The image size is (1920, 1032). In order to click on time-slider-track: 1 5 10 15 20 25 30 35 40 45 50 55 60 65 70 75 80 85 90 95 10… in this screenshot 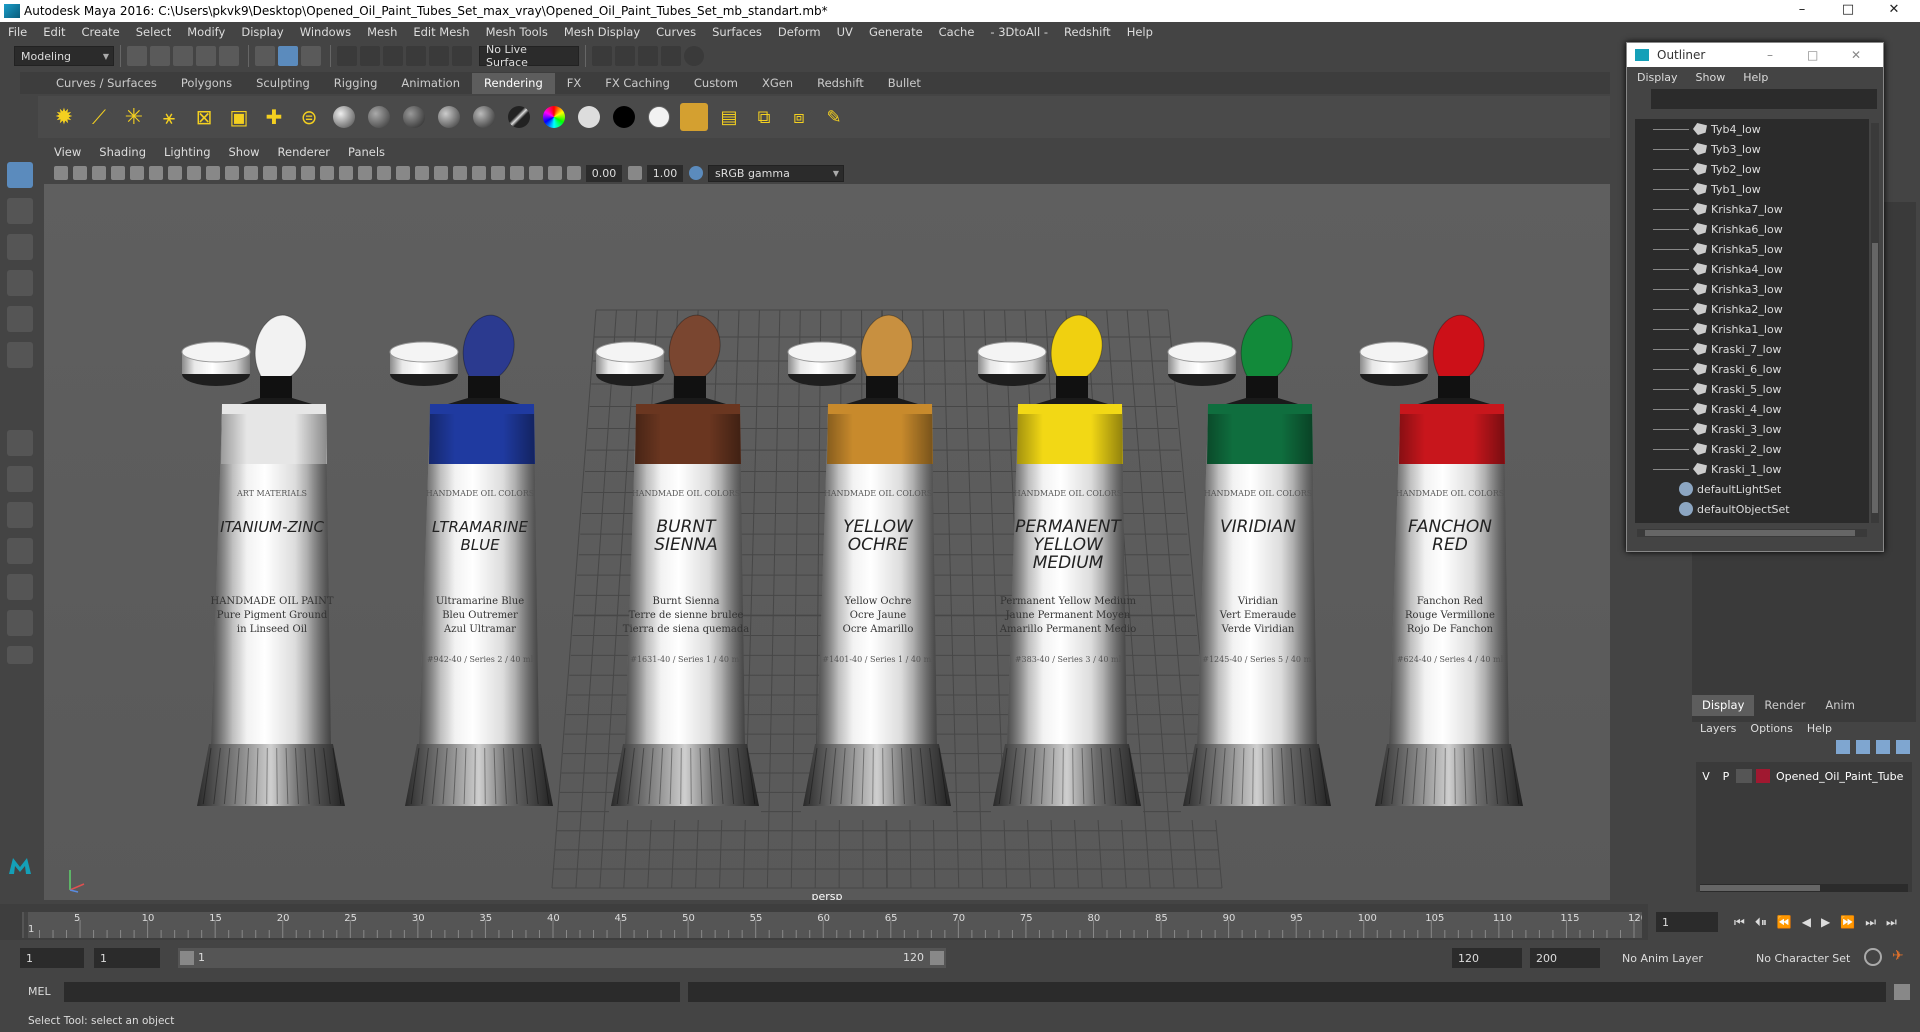, I will do `click(832, 925)`.